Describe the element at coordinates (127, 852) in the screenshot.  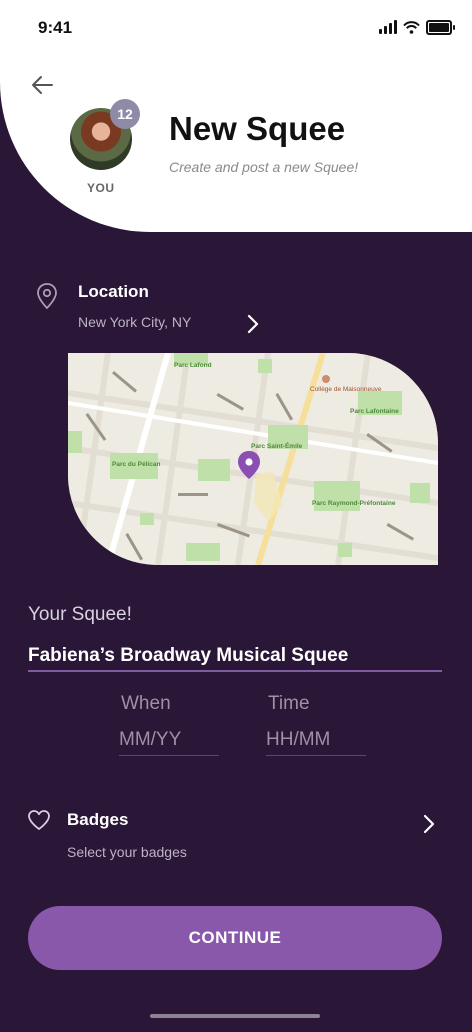
I see `badges-subtitle: Select your badges` at that location.